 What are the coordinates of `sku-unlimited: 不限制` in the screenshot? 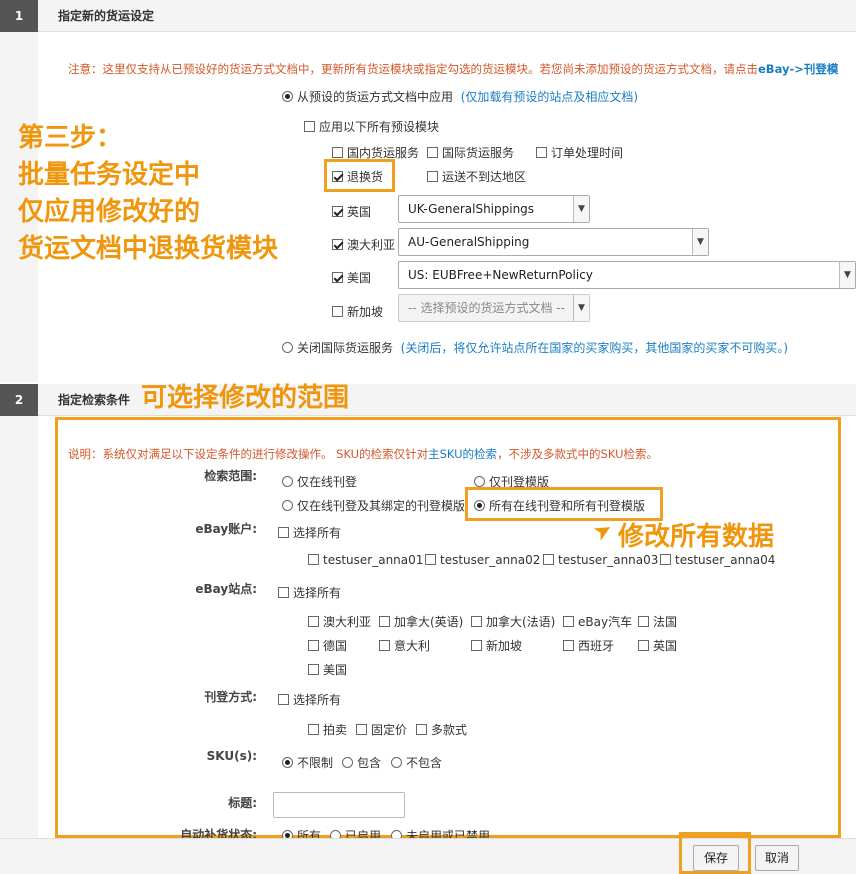 It's located at (307, 762).